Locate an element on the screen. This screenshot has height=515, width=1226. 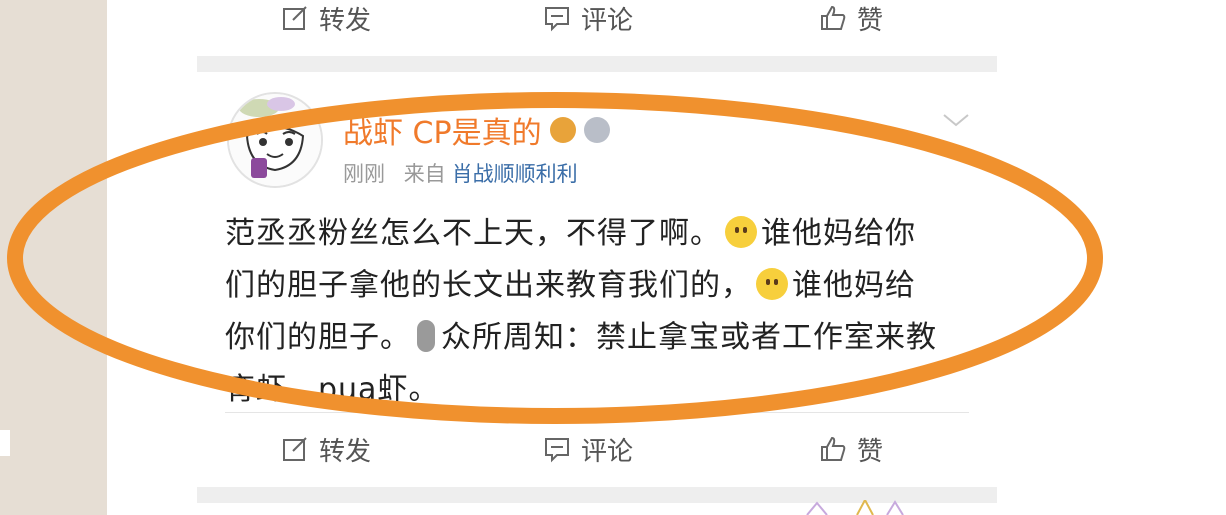
action-divider is located at coordinates (597, 412).